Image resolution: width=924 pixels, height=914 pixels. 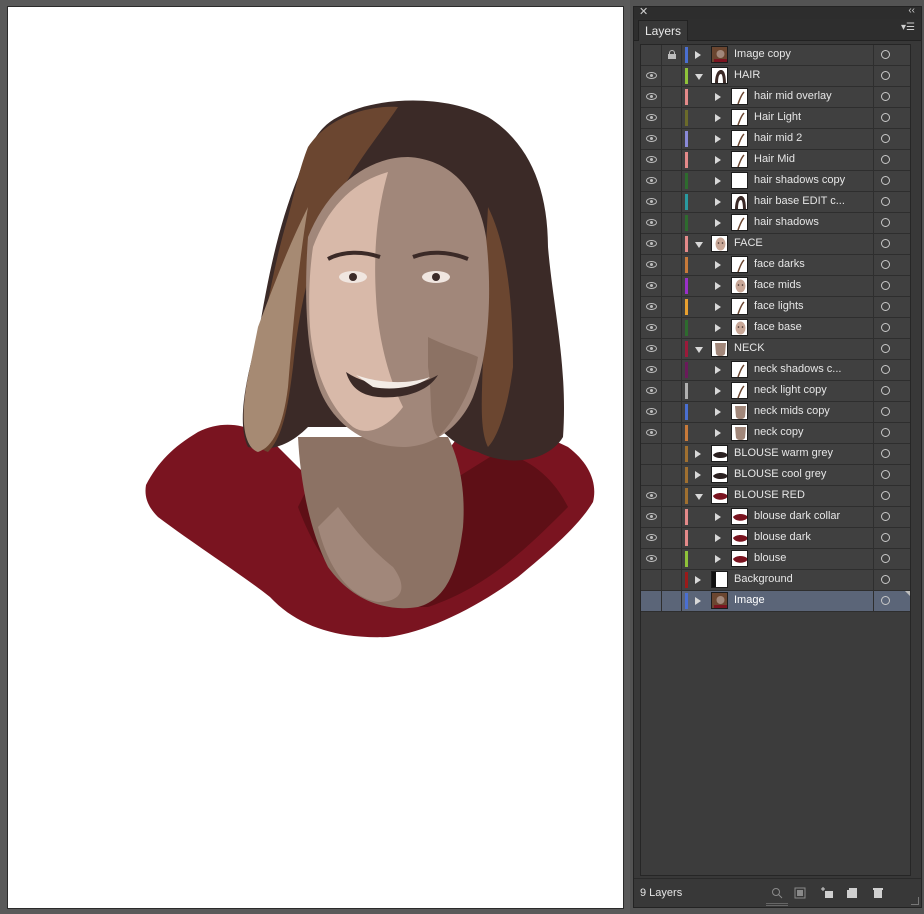 I want to click on layer-row: Hair Light, so click(x=775, y=118).